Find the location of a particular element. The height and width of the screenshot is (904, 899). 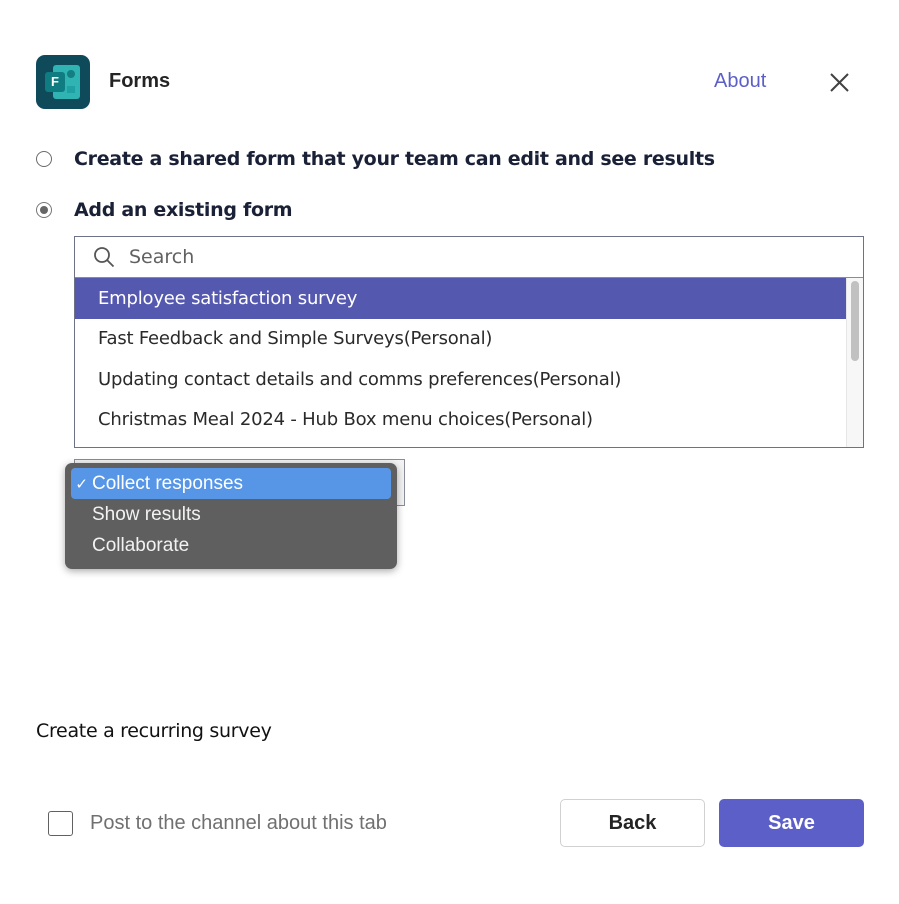

option-add-existing-label: Add an existing form is located at coordinates (183, 210).